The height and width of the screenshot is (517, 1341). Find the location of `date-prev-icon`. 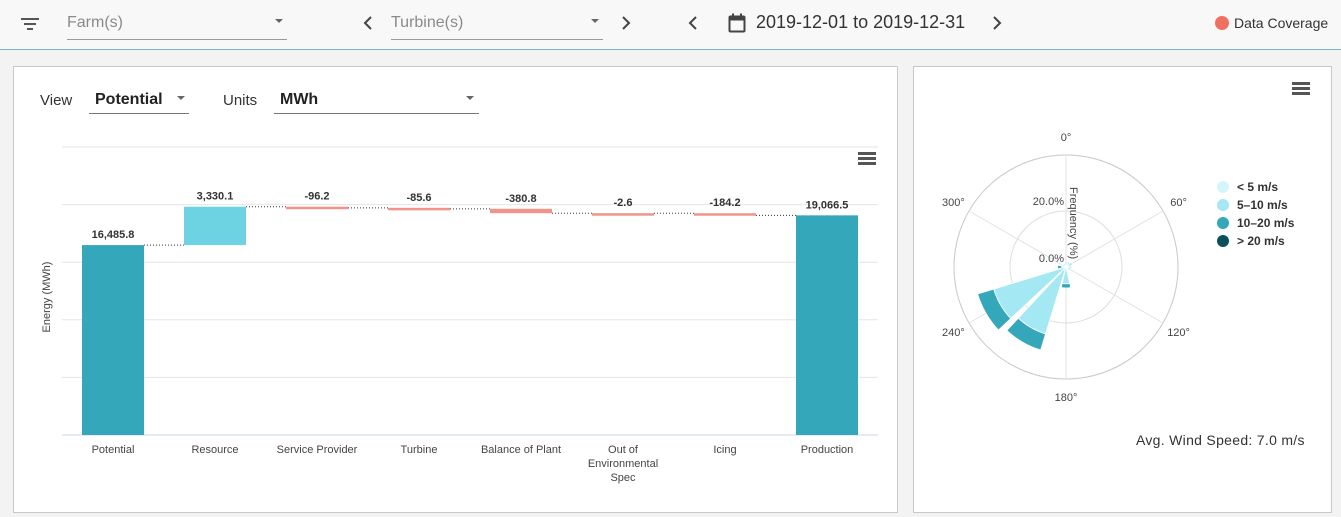

date-prev-icon is located at coordinates (694, 23).